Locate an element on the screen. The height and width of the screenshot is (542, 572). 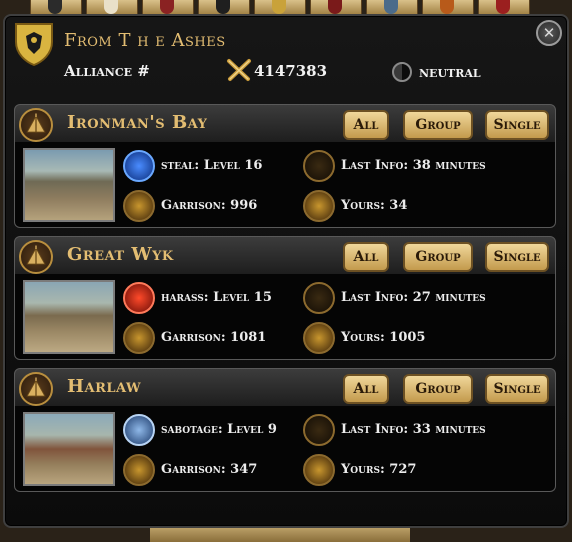
target-header: Ironman's Bay All Group Single is located at coordinates (285, 124).